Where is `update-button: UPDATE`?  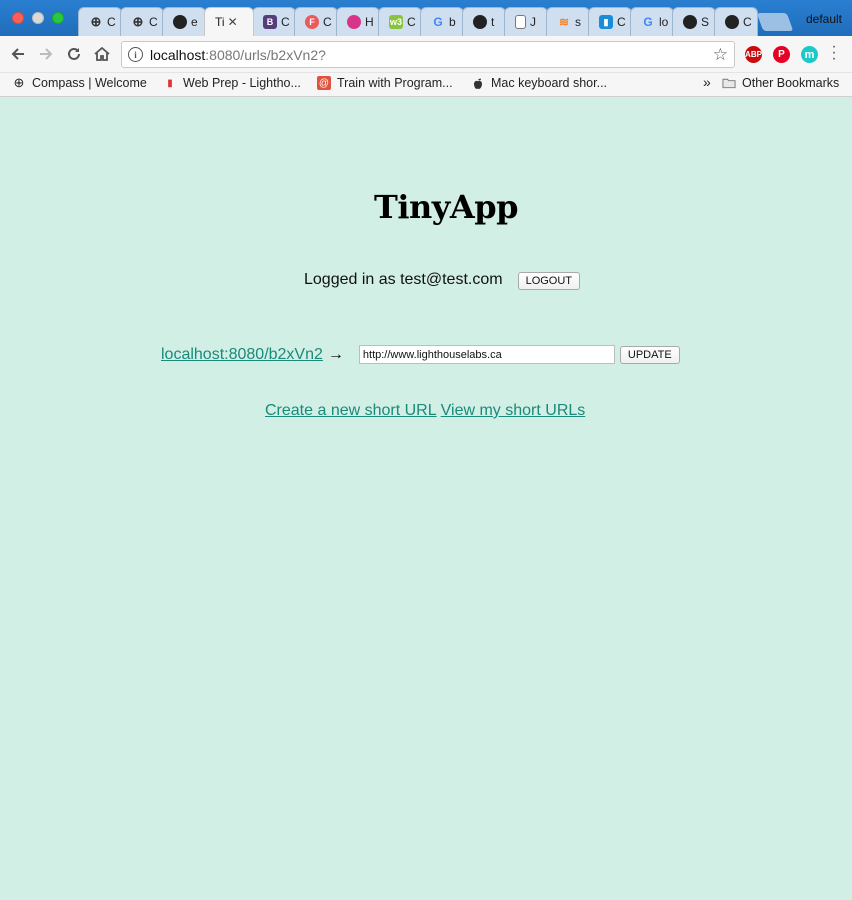
update-button: UPDATE is located at coordinates (649, 354).